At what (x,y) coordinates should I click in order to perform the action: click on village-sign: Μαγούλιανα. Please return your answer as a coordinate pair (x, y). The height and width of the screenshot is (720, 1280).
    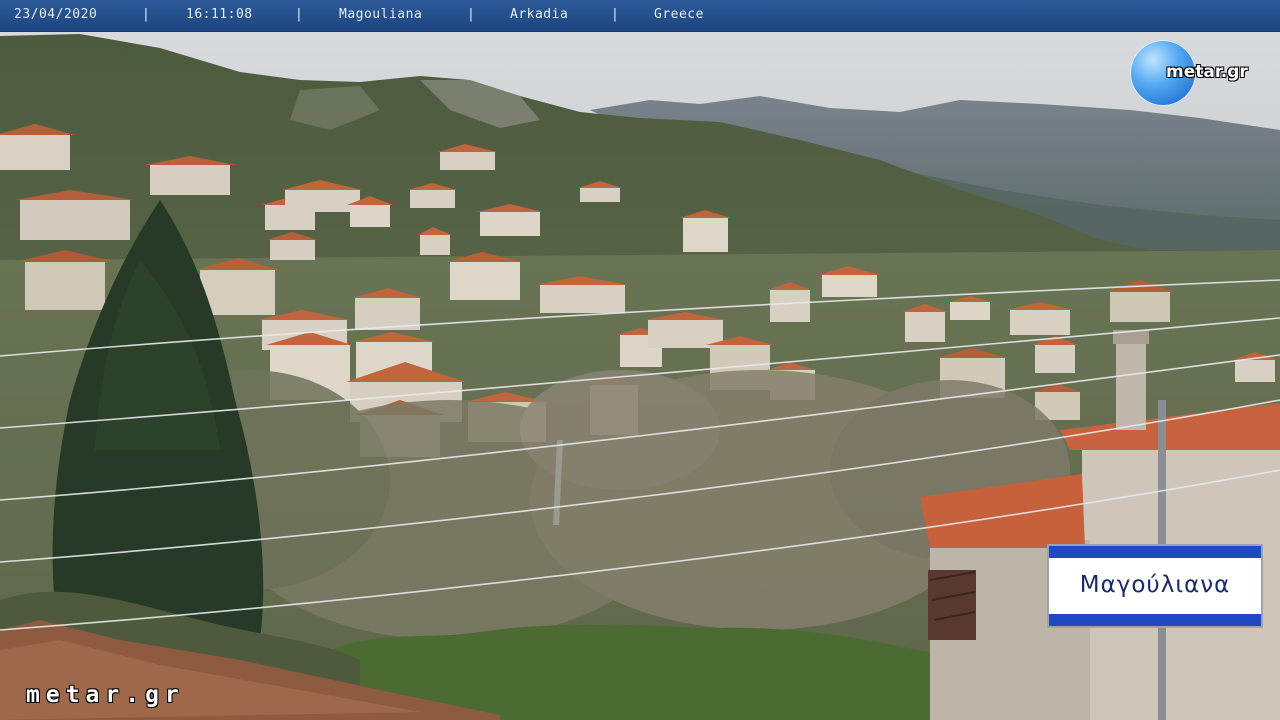
    Looking at the image, I should click on (1155, 586).